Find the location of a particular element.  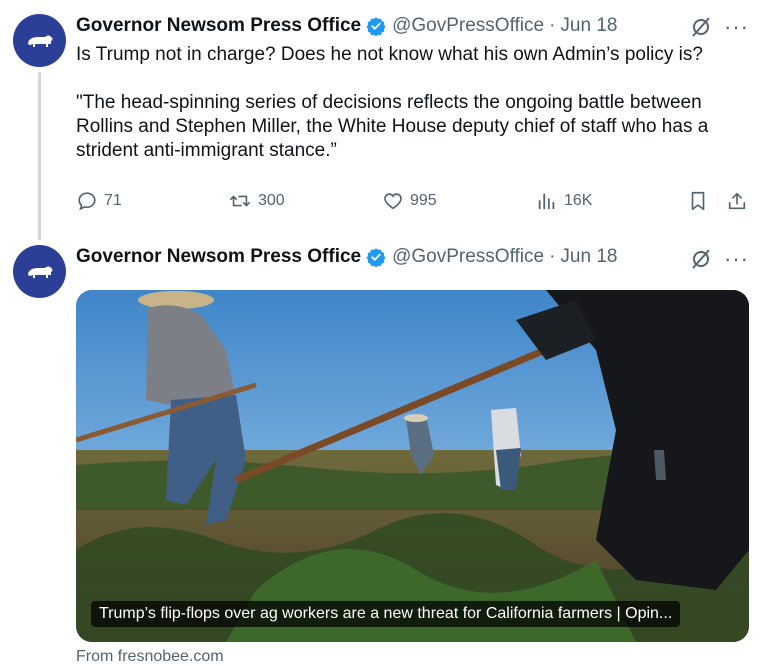

like-button: 995 is located at coordinates (409, 201).